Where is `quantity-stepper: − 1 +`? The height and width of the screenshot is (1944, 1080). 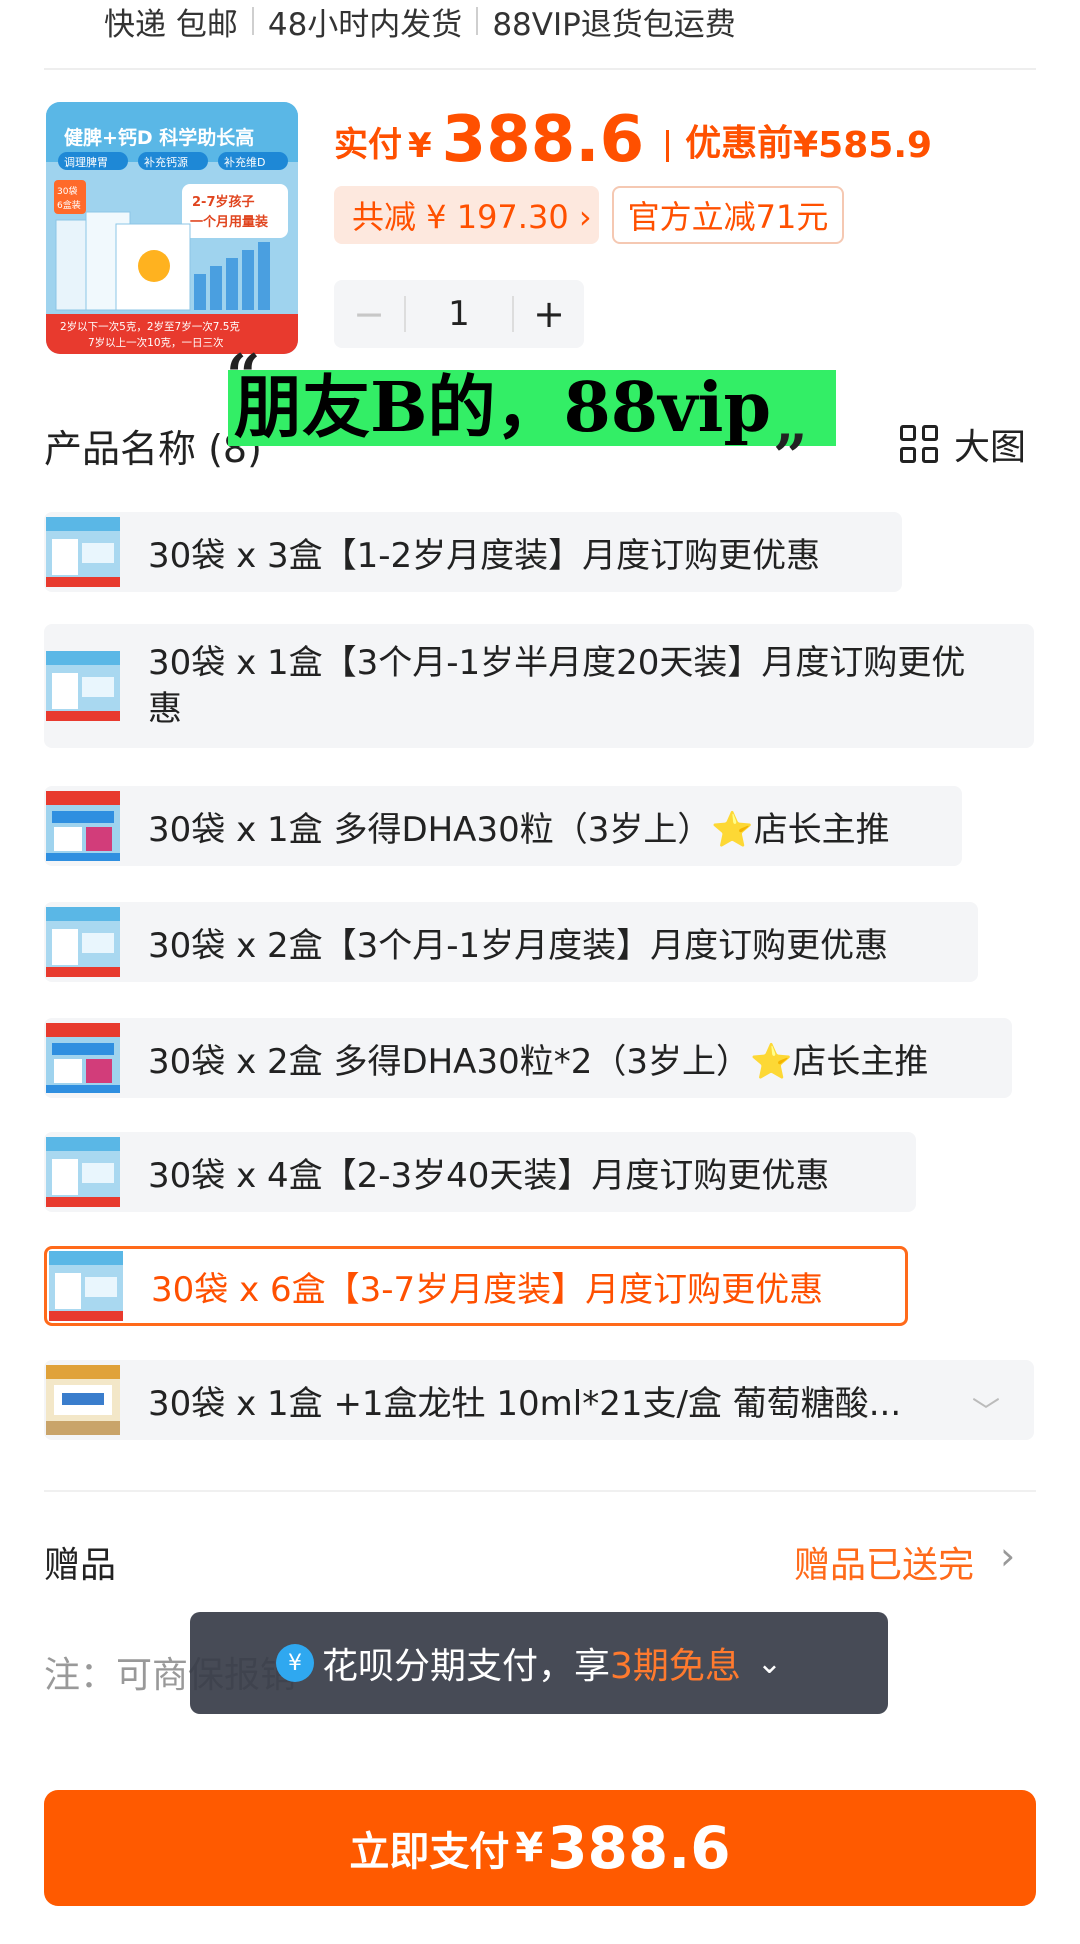 quantity-stepper: − 1 + is located at coordinates (459, 314).